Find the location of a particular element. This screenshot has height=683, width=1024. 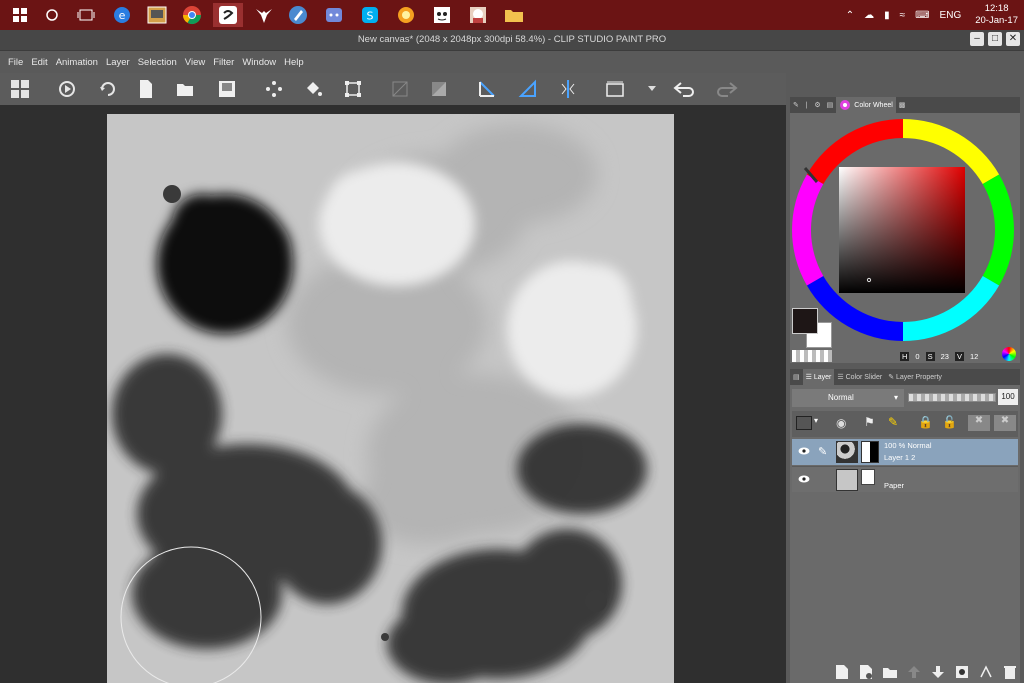

doc-viewer-icon is located at coordinates (442, 15).